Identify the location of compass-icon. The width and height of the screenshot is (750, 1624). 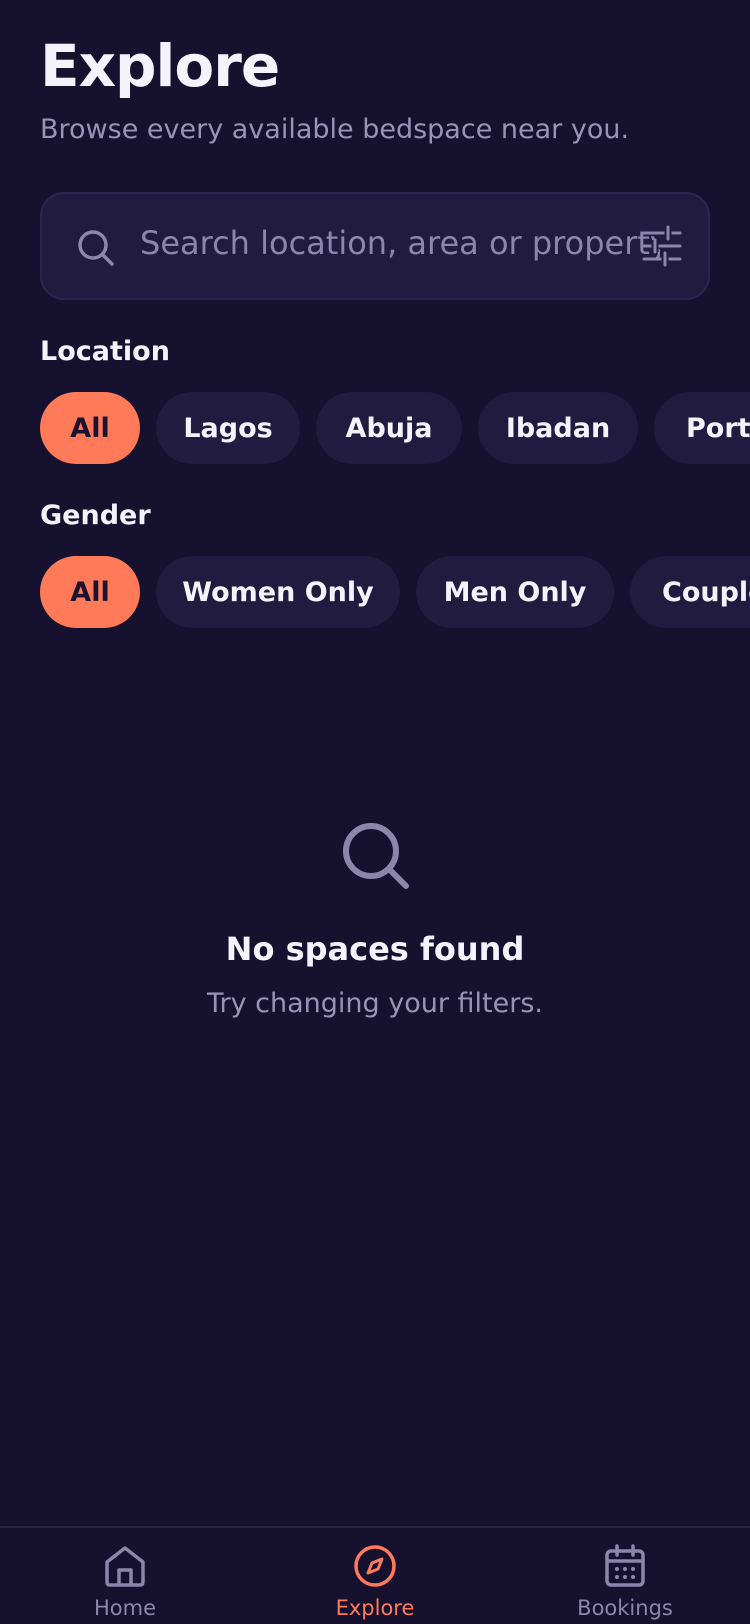
(375, 1566).